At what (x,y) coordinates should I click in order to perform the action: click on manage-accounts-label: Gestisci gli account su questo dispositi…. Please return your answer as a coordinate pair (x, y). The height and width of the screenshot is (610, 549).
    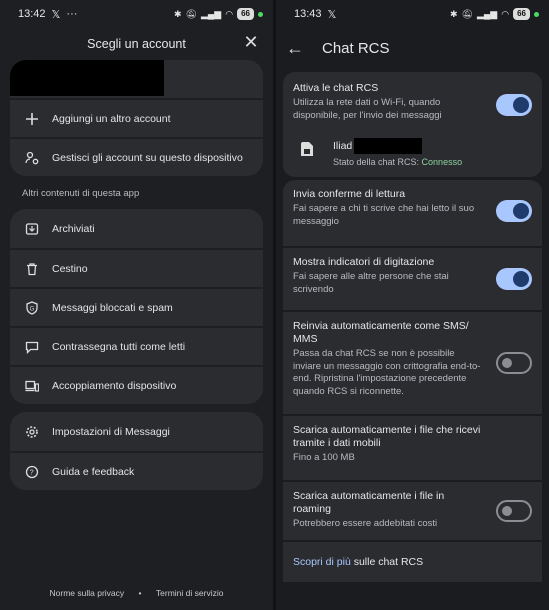
    Looking at the image, I should click on (147, 157).